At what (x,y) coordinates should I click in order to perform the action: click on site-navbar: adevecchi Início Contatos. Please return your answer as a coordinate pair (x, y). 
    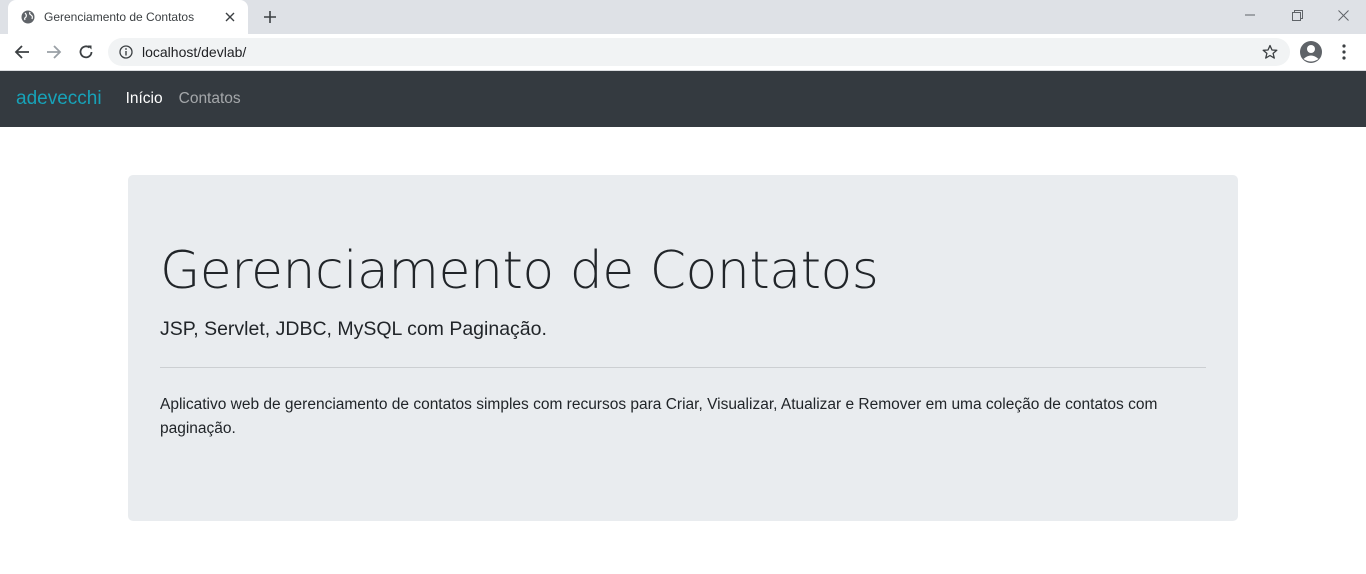
    Looking at the image, I should click on (683, 99).